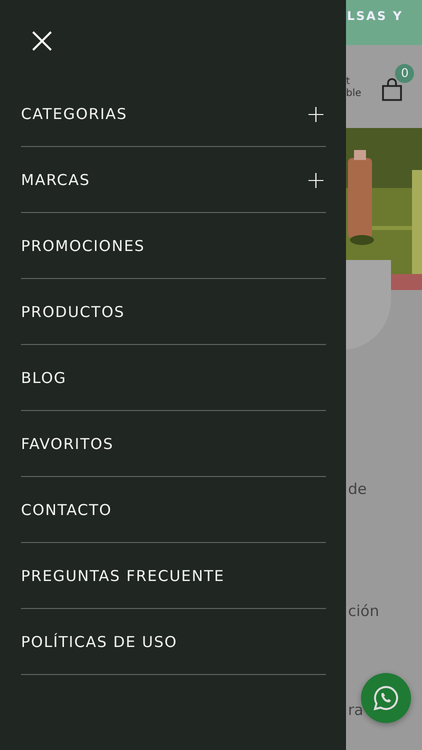 This screenshot has height=750, width=422. Describe the element at coordinates (173, 444) in the screenshot. I see `menu-item: FAVORITOS` at that location.